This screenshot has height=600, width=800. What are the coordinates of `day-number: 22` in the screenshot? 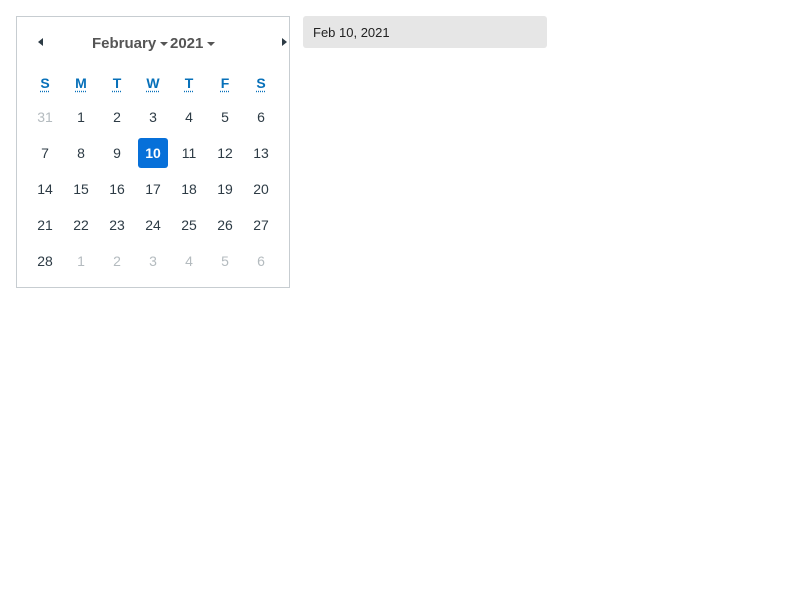 It's located at (81, 225).